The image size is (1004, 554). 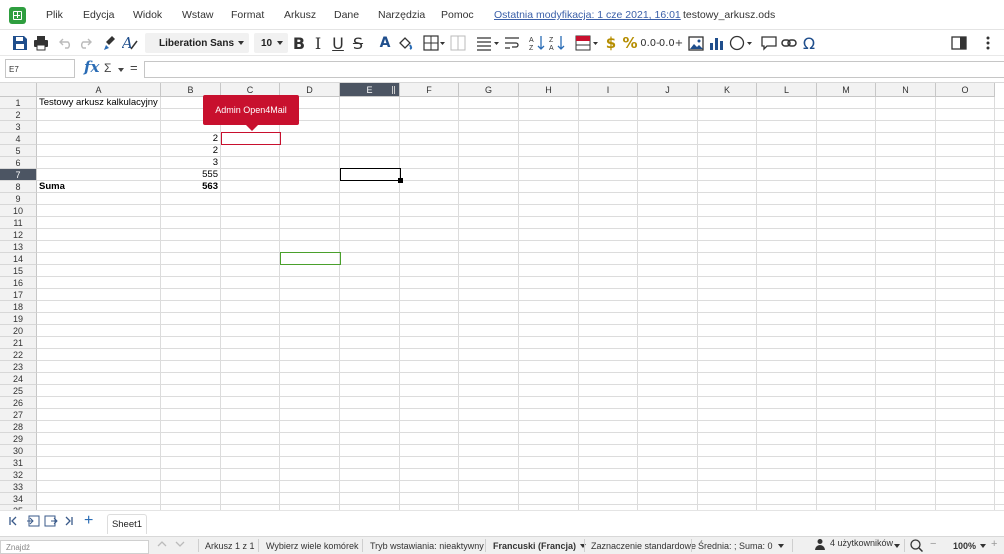 What do you see at coordinates (18, 331) in the screenshot?
I see `row-header-20: 20` at bounding box center [18, 331].